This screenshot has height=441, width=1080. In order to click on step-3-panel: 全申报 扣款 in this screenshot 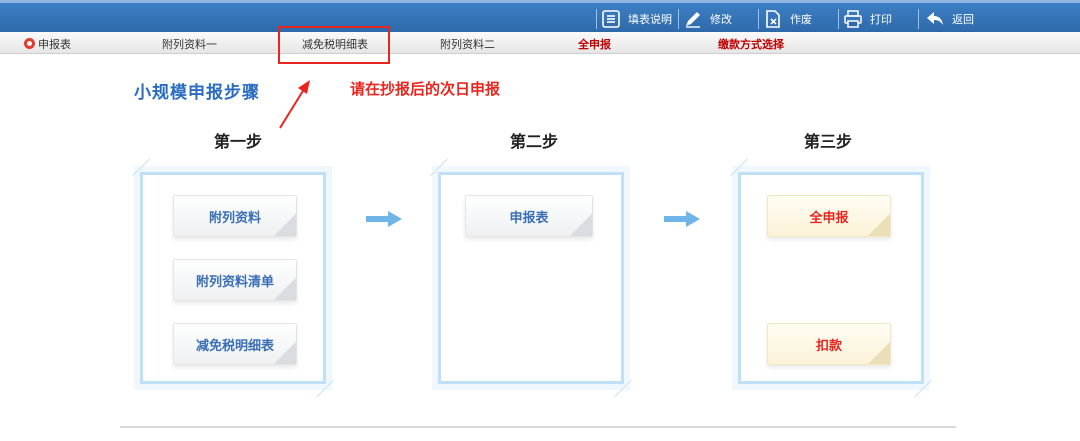, I will do `click(831, 278)`.